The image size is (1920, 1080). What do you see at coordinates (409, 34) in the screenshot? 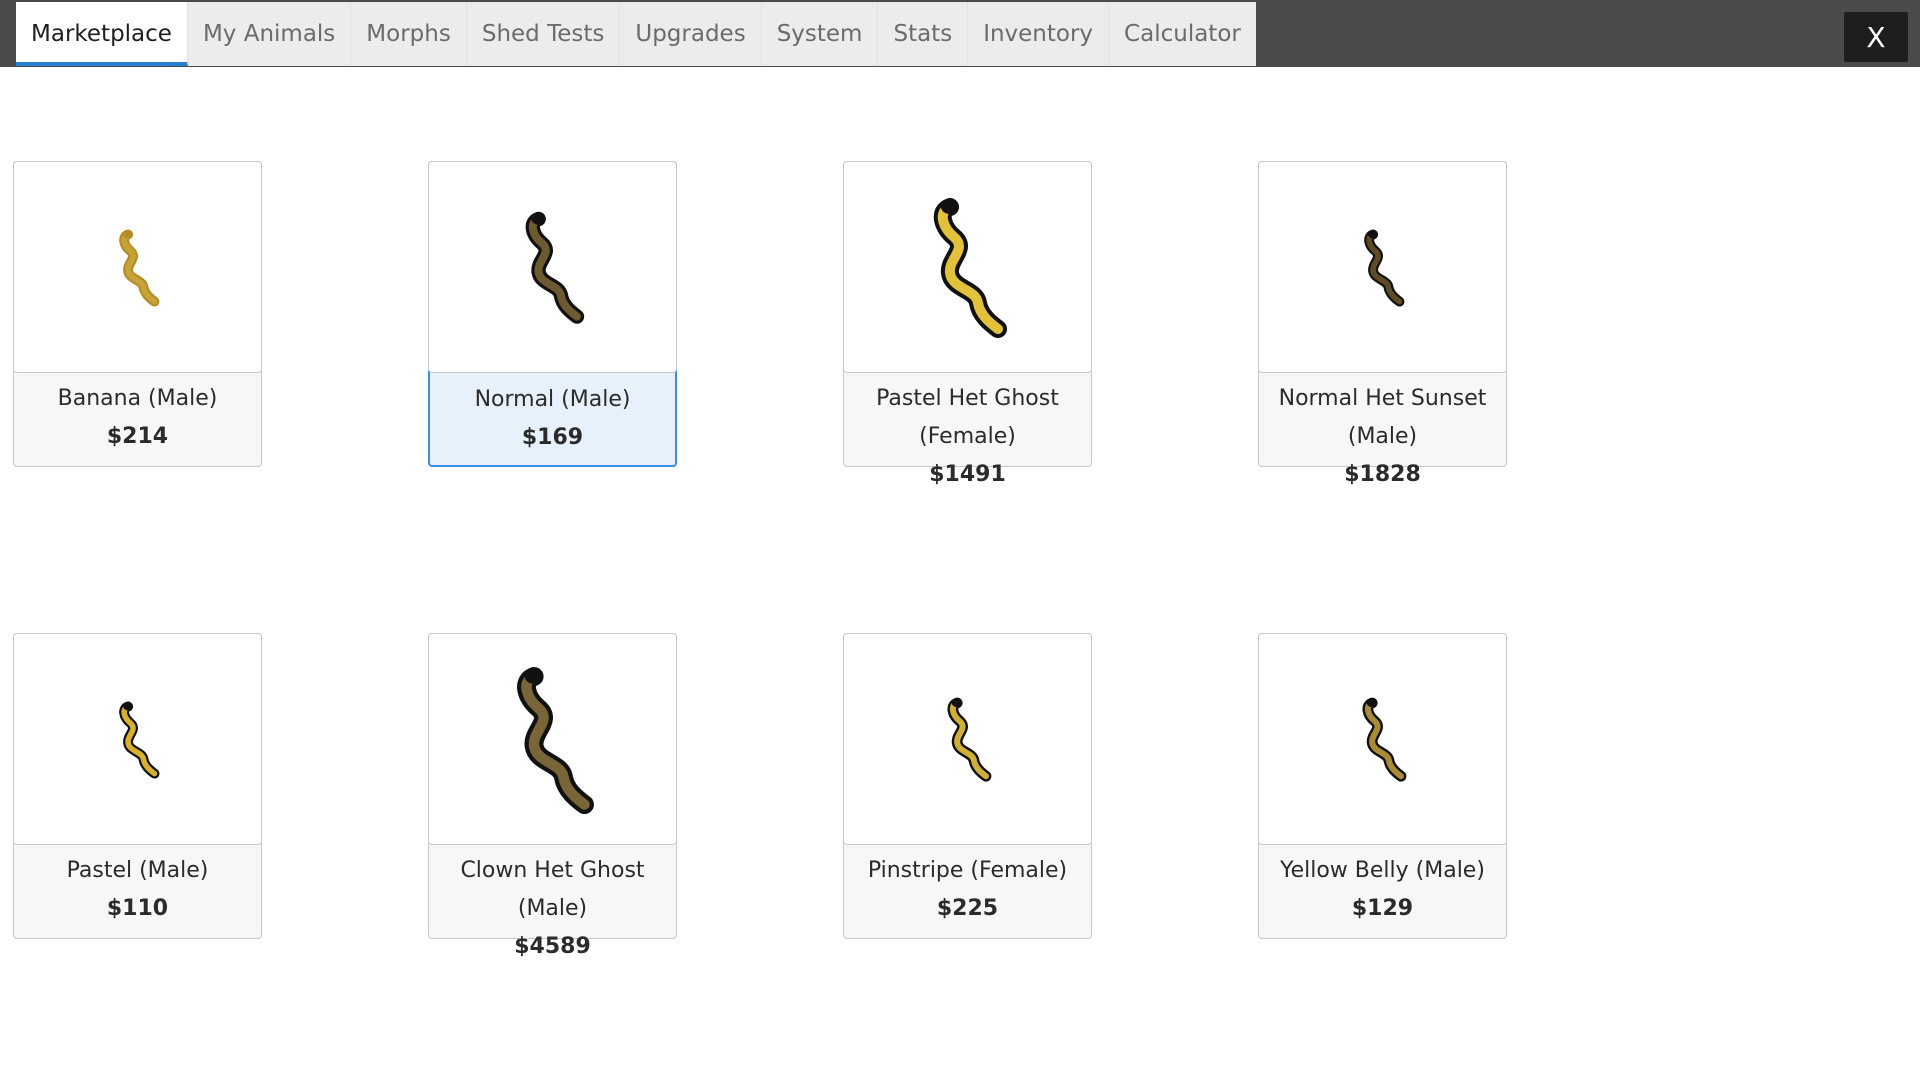
I see `tab-morphs: Morphs` at bounding box center [409, 34].